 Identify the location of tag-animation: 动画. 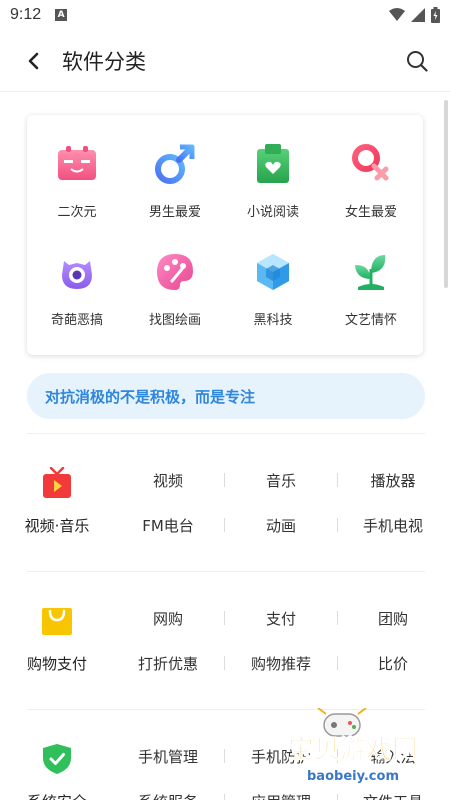
(281, 525).